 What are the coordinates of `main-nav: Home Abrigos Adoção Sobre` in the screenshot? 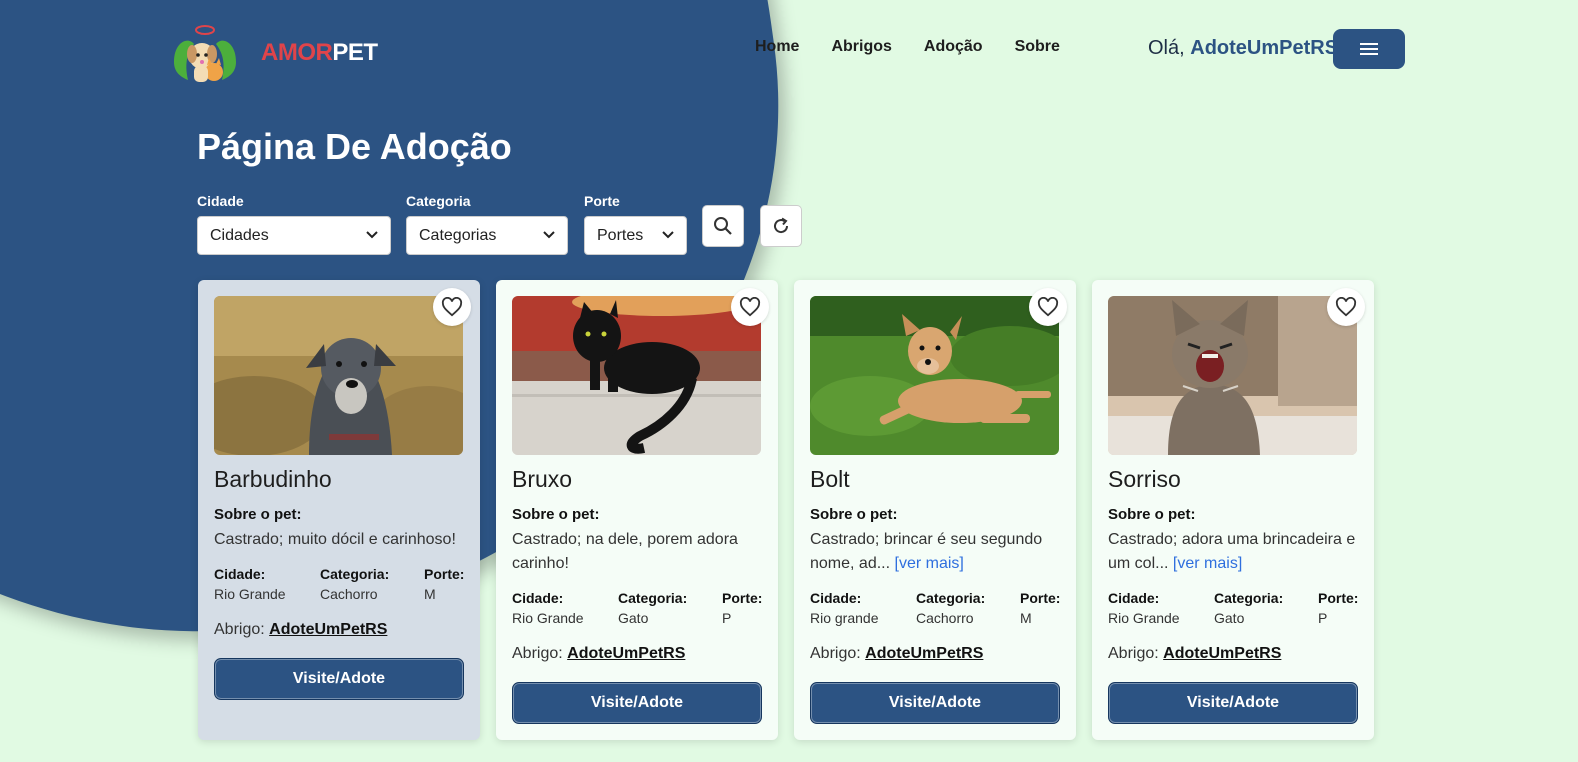 It's located at (923, 47).